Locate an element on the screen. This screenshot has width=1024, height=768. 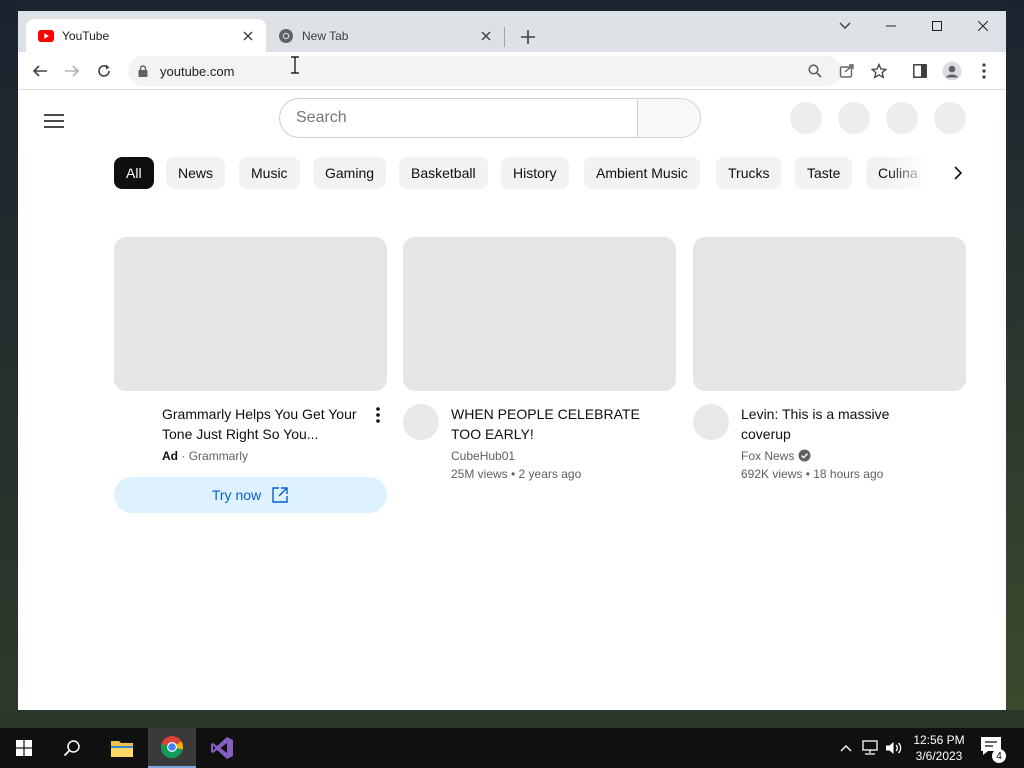
notification-count-badge: 4 is located at coordinates (999, 756).